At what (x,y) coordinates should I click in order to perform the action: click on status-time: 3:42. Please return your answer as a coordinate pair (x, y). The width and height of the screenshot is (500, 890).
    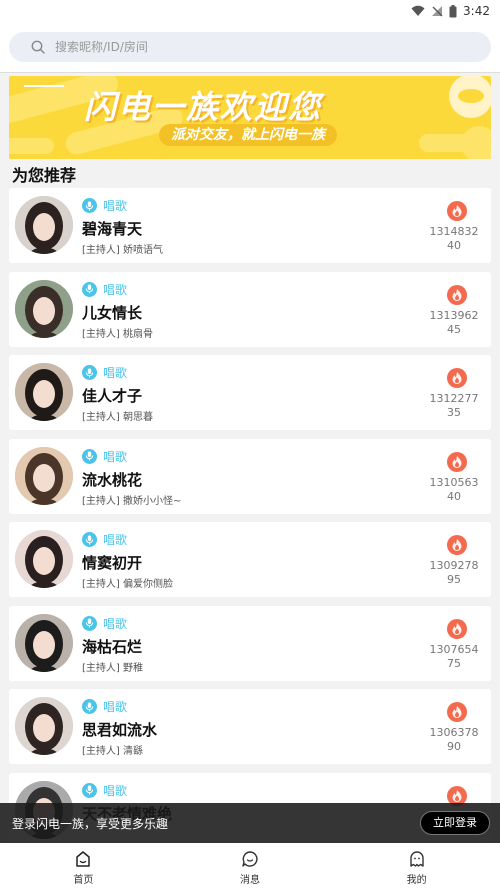
    Looking at the image, I should click on (476, 11).